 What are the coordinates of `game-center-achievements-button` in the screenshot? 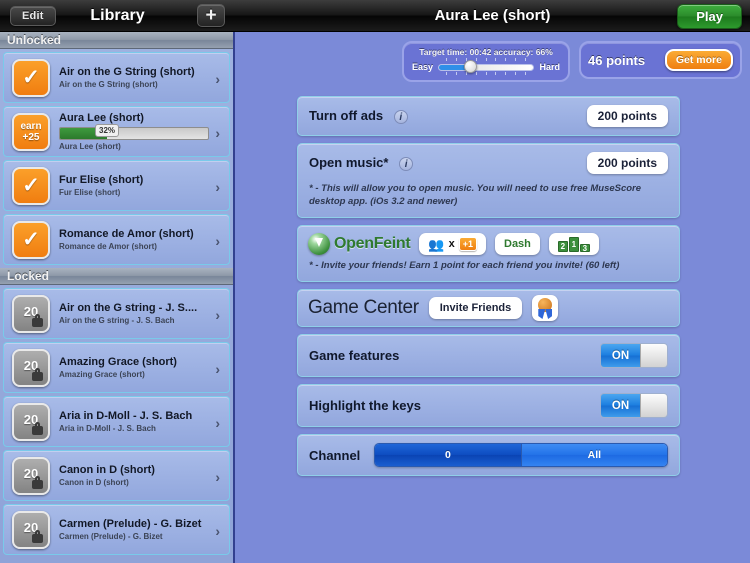 It's located at (545, 308).